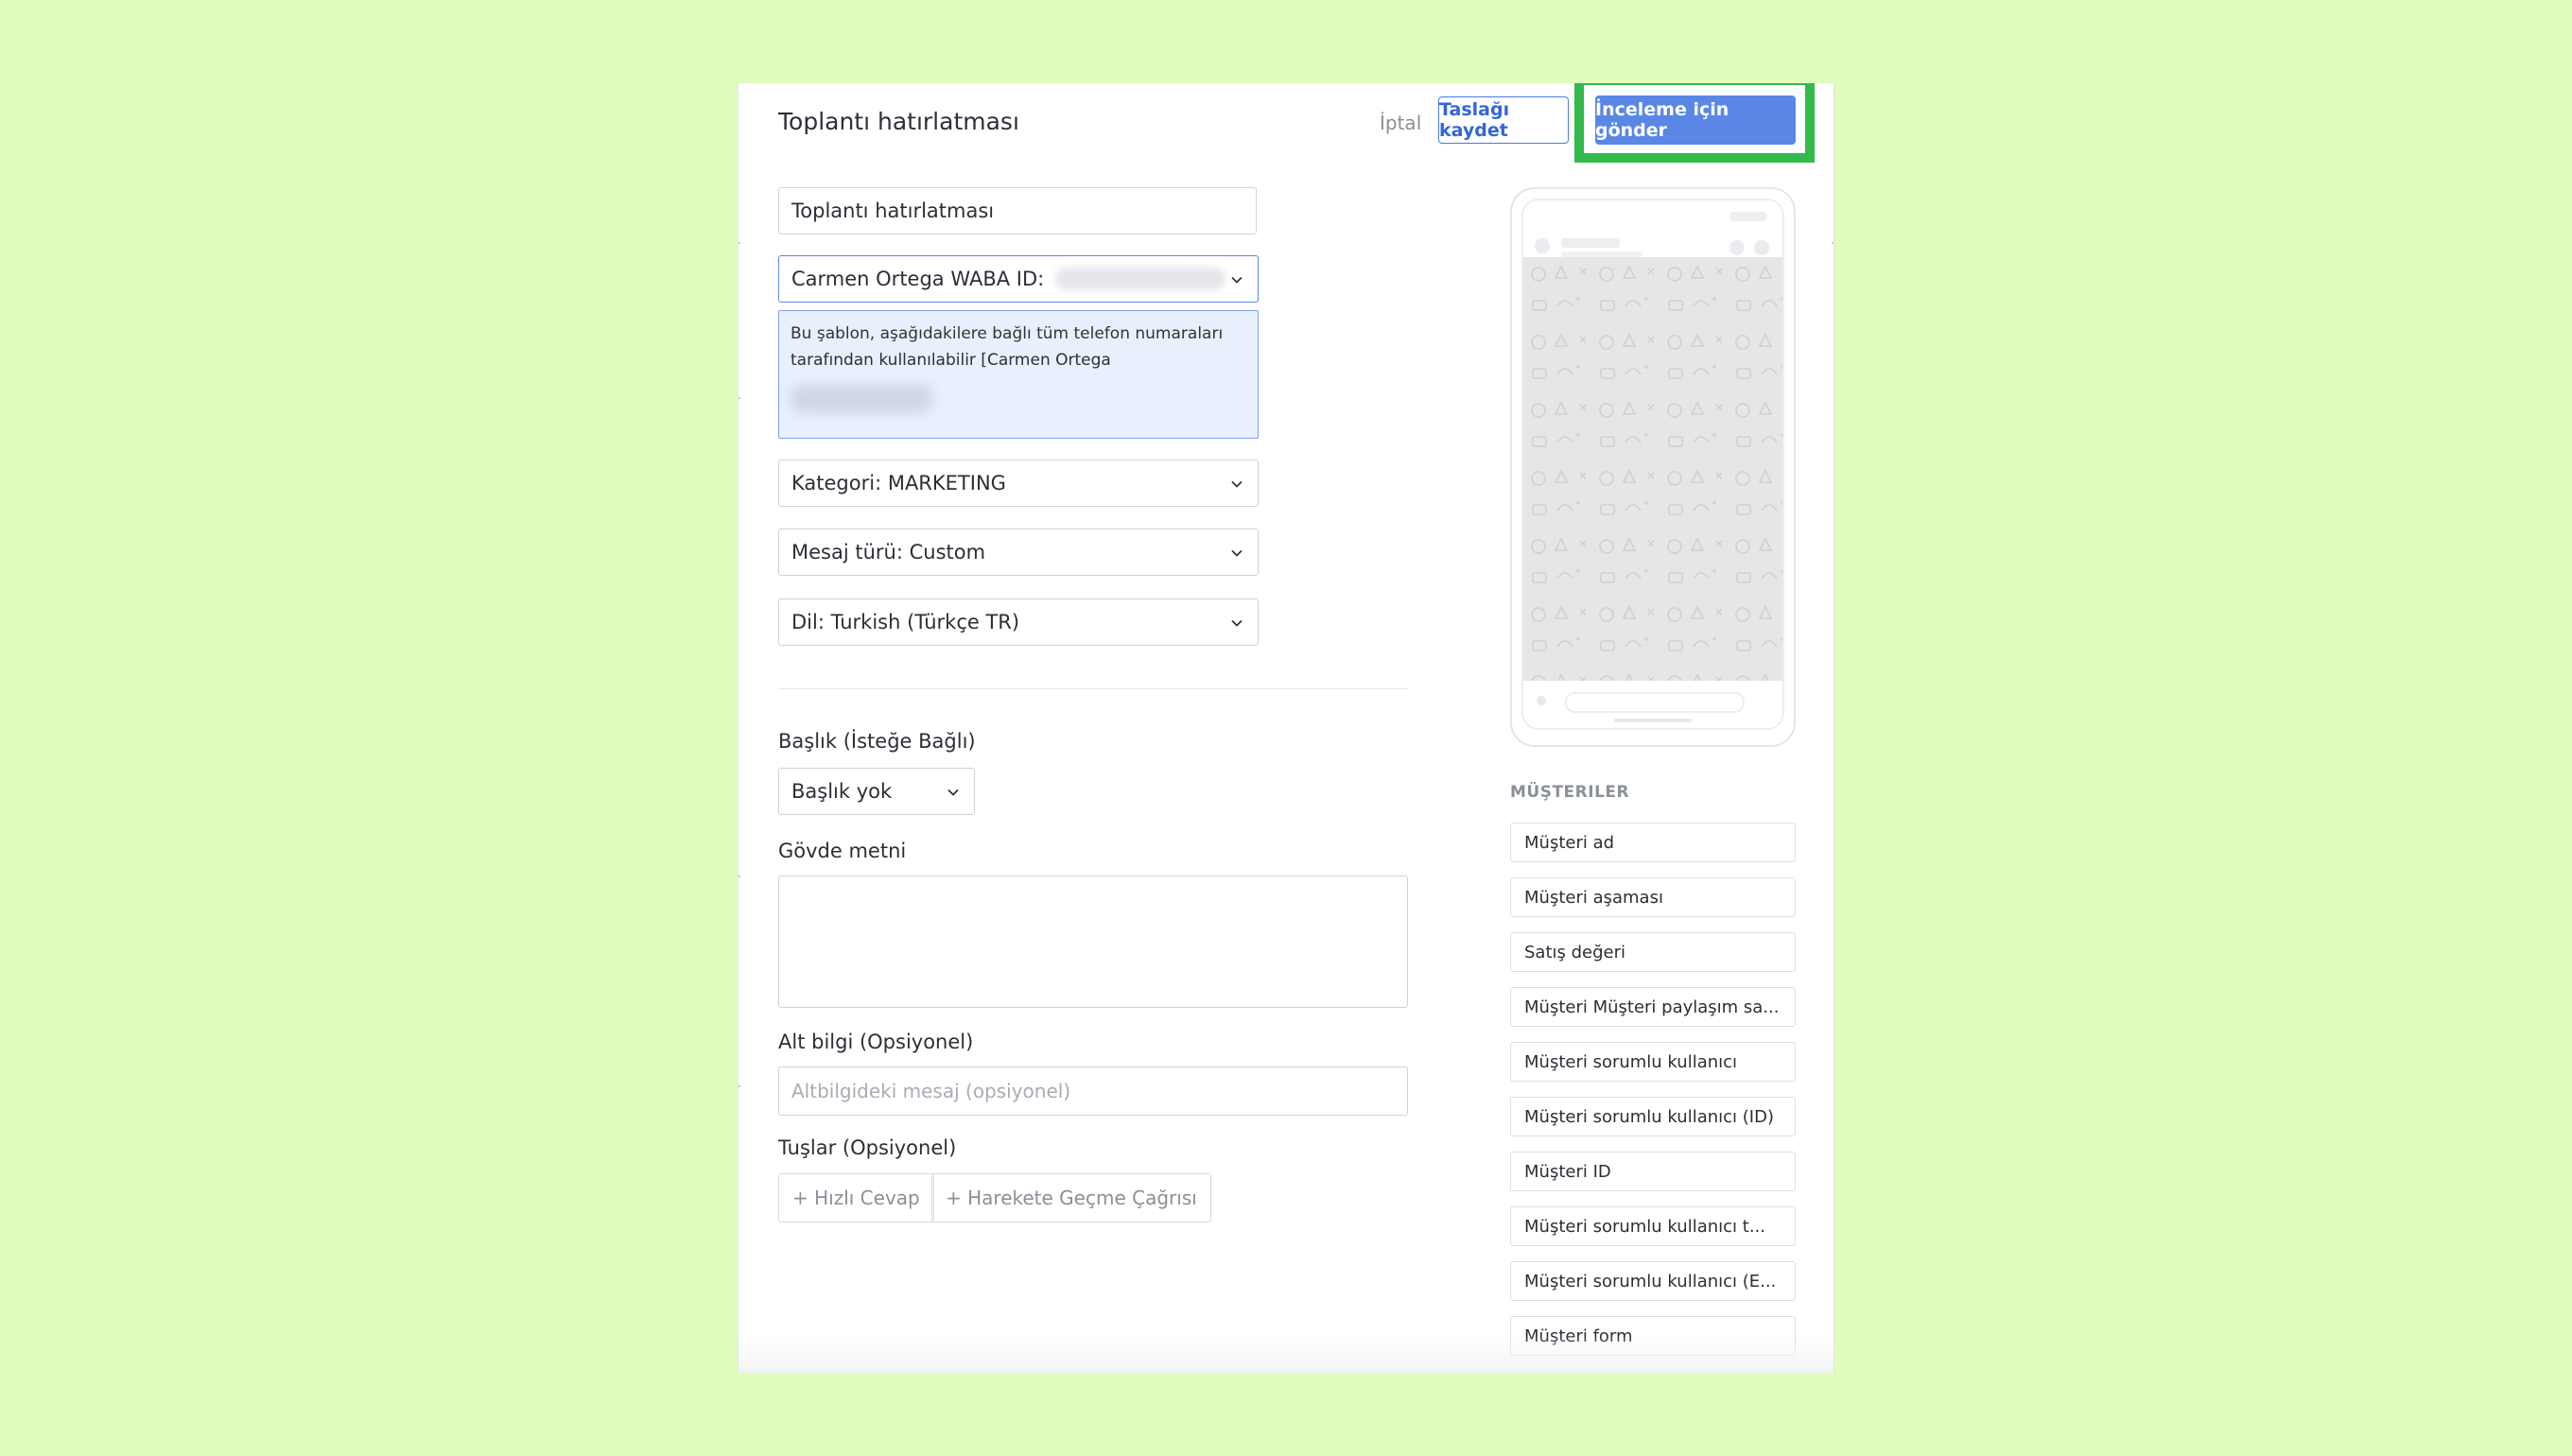 The height and width of the screenshot is (1456, 2572). What do you see at coordinates (1653, 842) in the screenshot?
I see `variable-item: Müşteri ad` at bounding box center [1653, 842].